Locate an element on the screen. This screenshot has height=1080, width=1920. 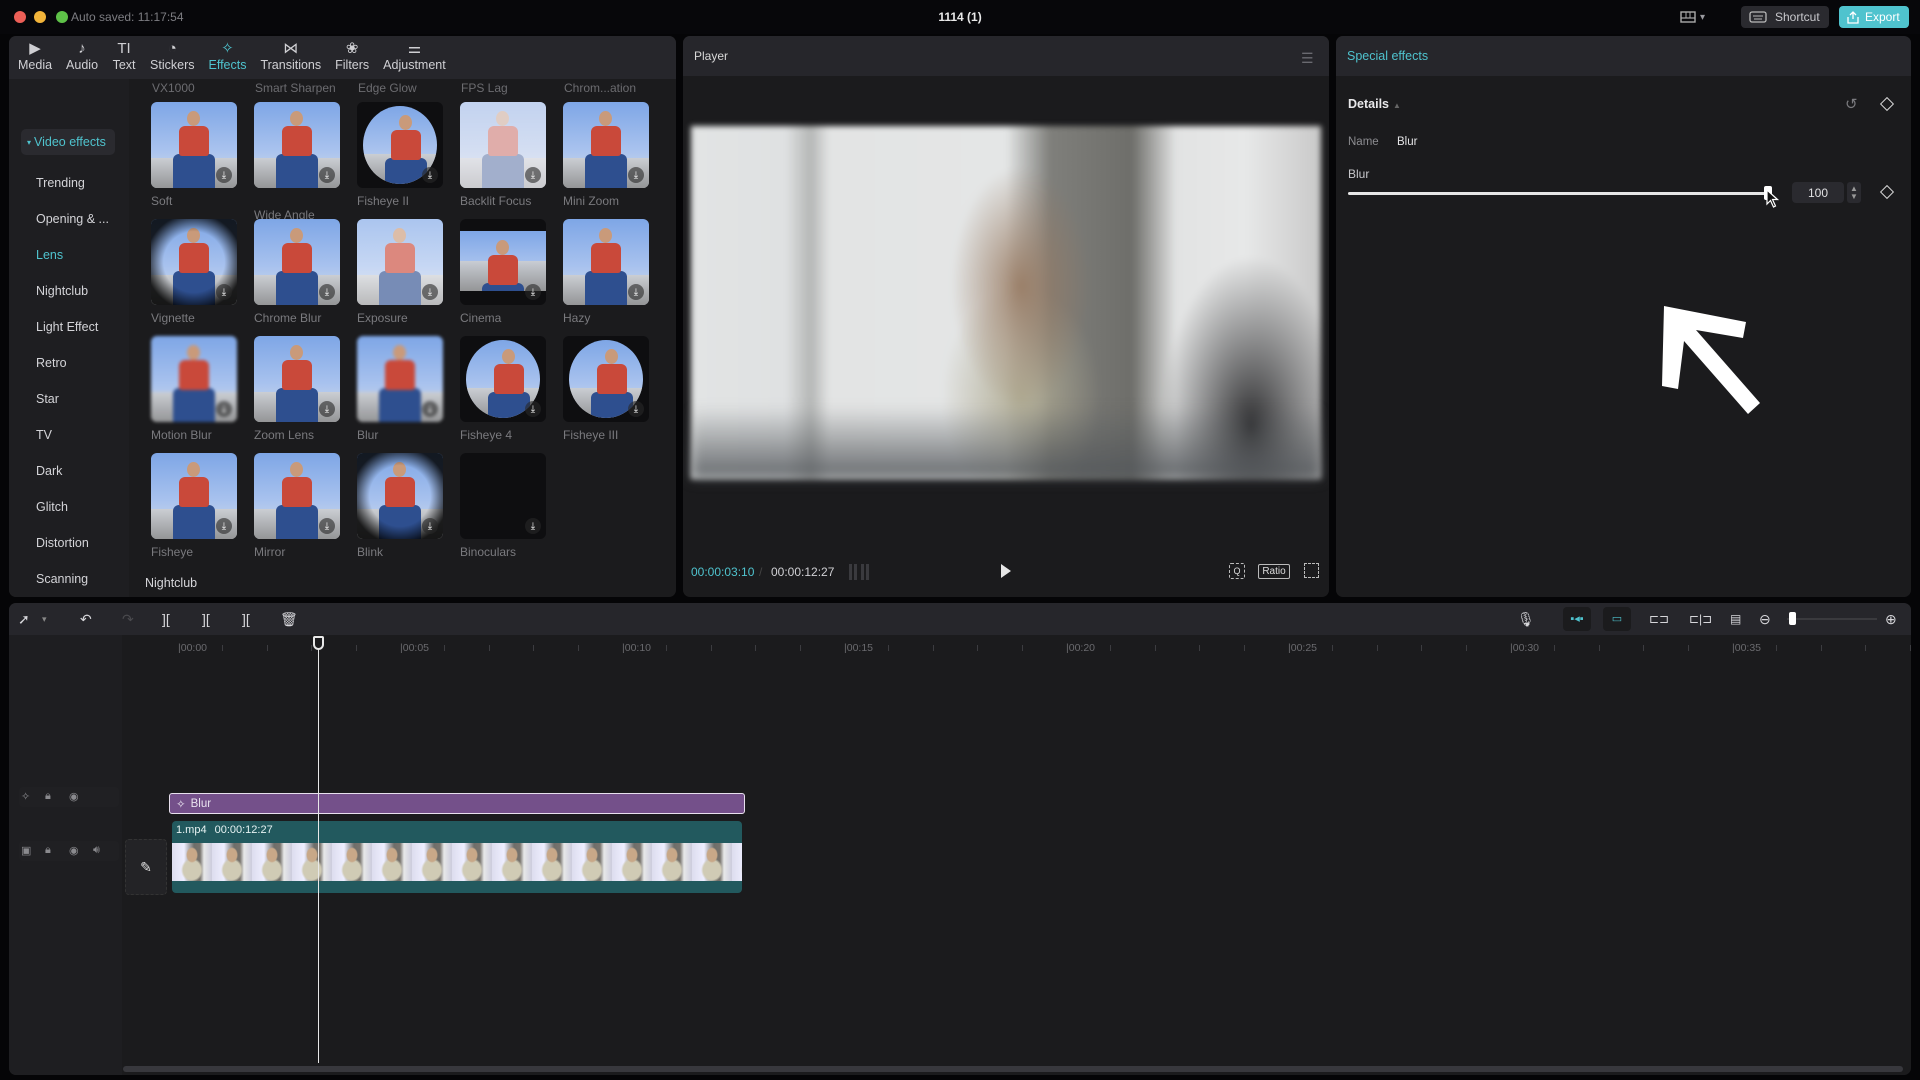
effect-item-mini-zoom: ⤓ Mini Zoom is located at coordinates (606, 155).